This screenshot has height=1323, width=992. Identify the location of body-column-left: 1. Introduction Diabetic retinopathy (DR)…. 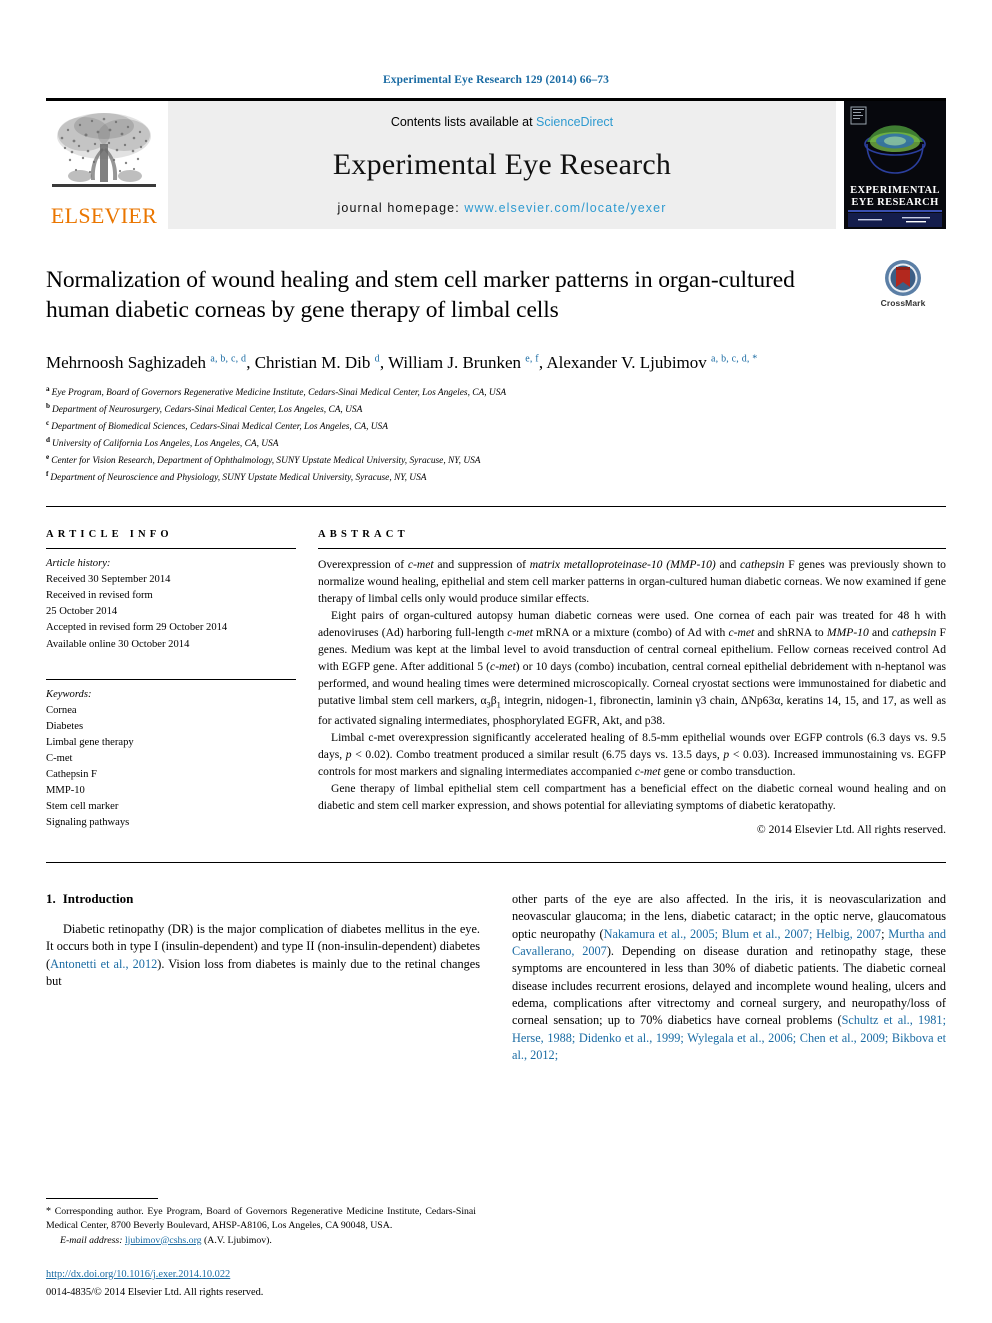
(263, 977).